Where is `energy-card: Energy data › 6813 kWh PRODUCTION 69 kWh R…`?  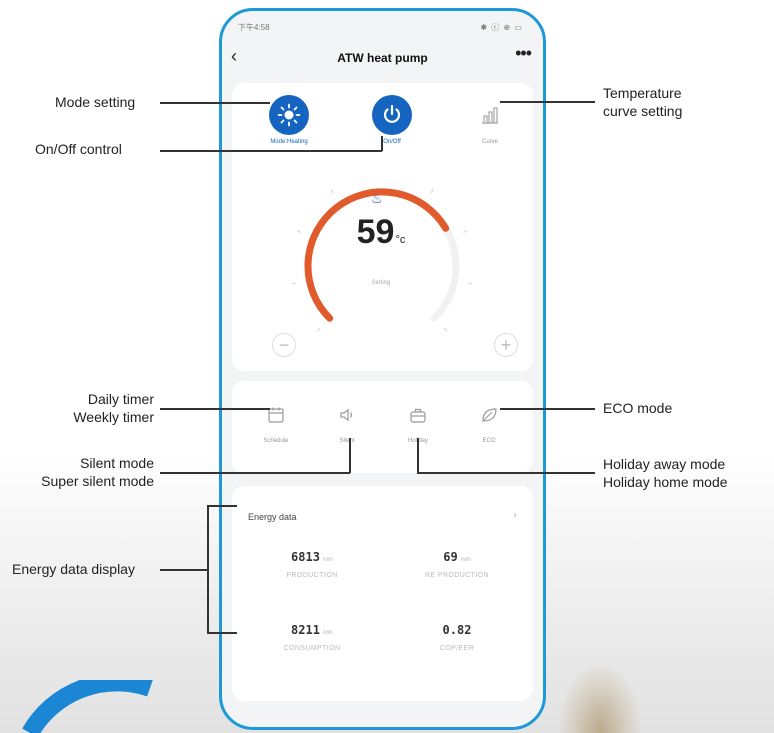
energy-card: Energy data › 6813 kWh PRODUCTION 69 kWh R… is located at coordinates (382, 593).